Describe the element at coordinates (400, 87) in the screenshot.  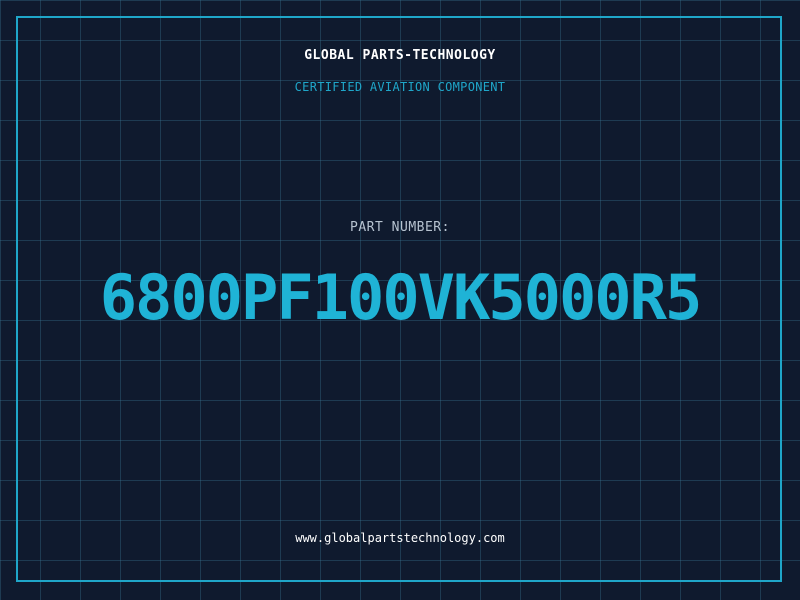
I see `certification-tagline: CERTIFIED AVIATION COMPONENT` at that location.